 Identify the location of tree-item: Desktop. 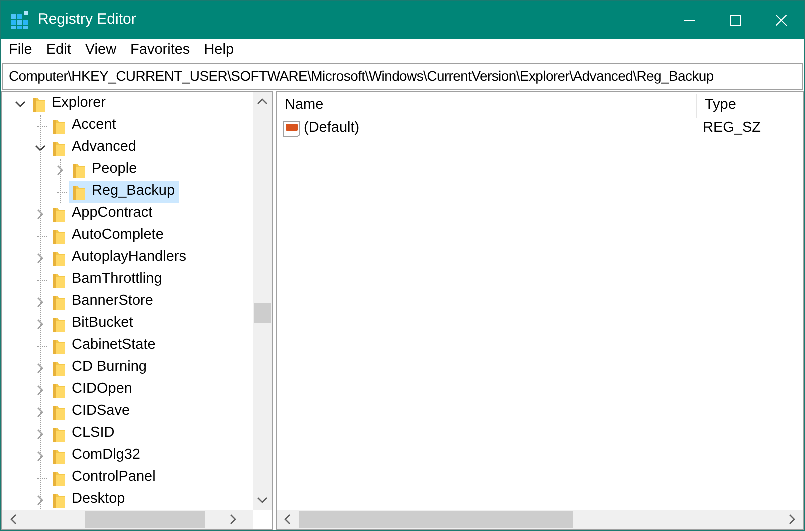
(89, 499).